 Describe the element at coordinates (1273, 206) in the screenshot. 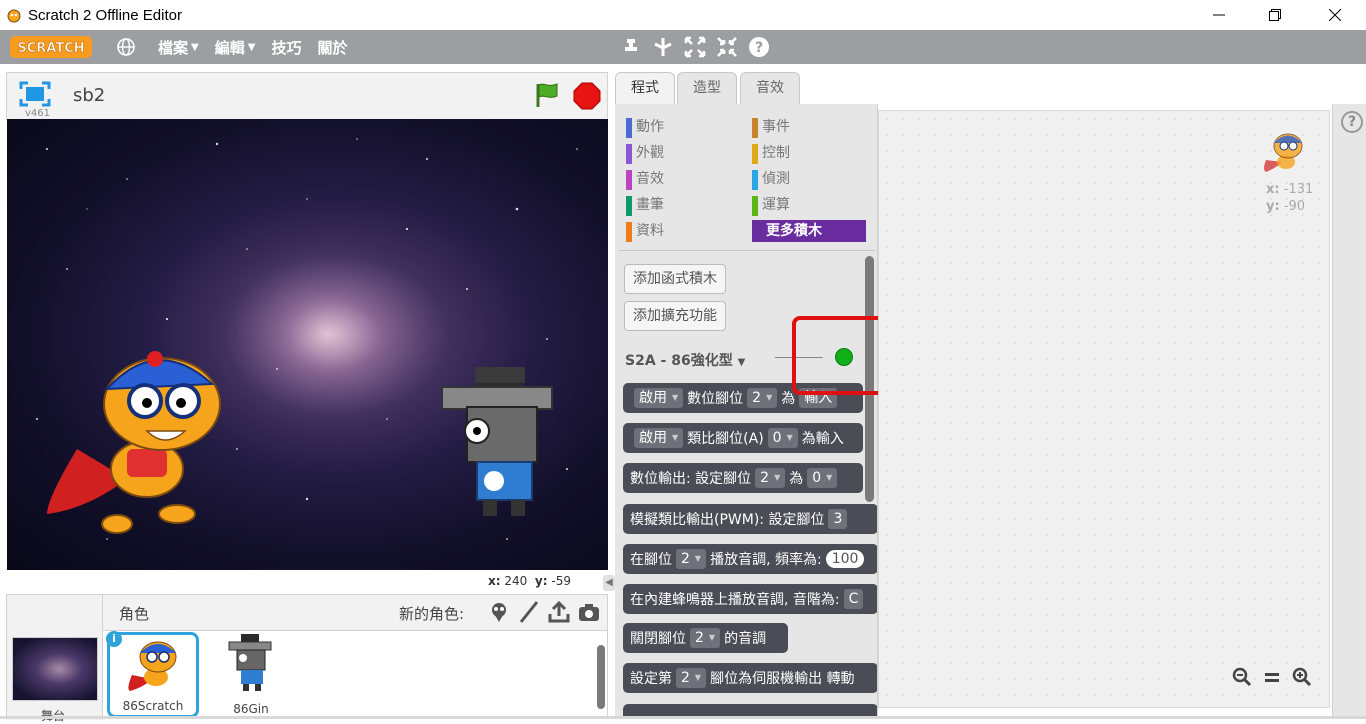

I see `sprite-y-label: y:` at that location.